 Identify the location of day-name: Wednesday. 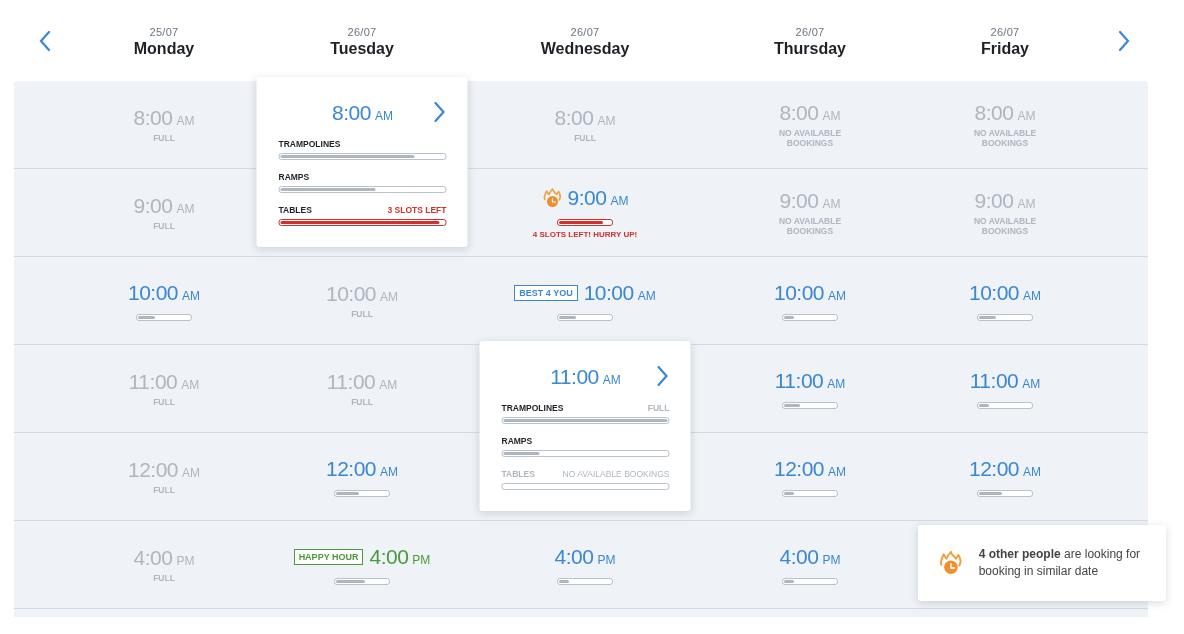
(585, 49).